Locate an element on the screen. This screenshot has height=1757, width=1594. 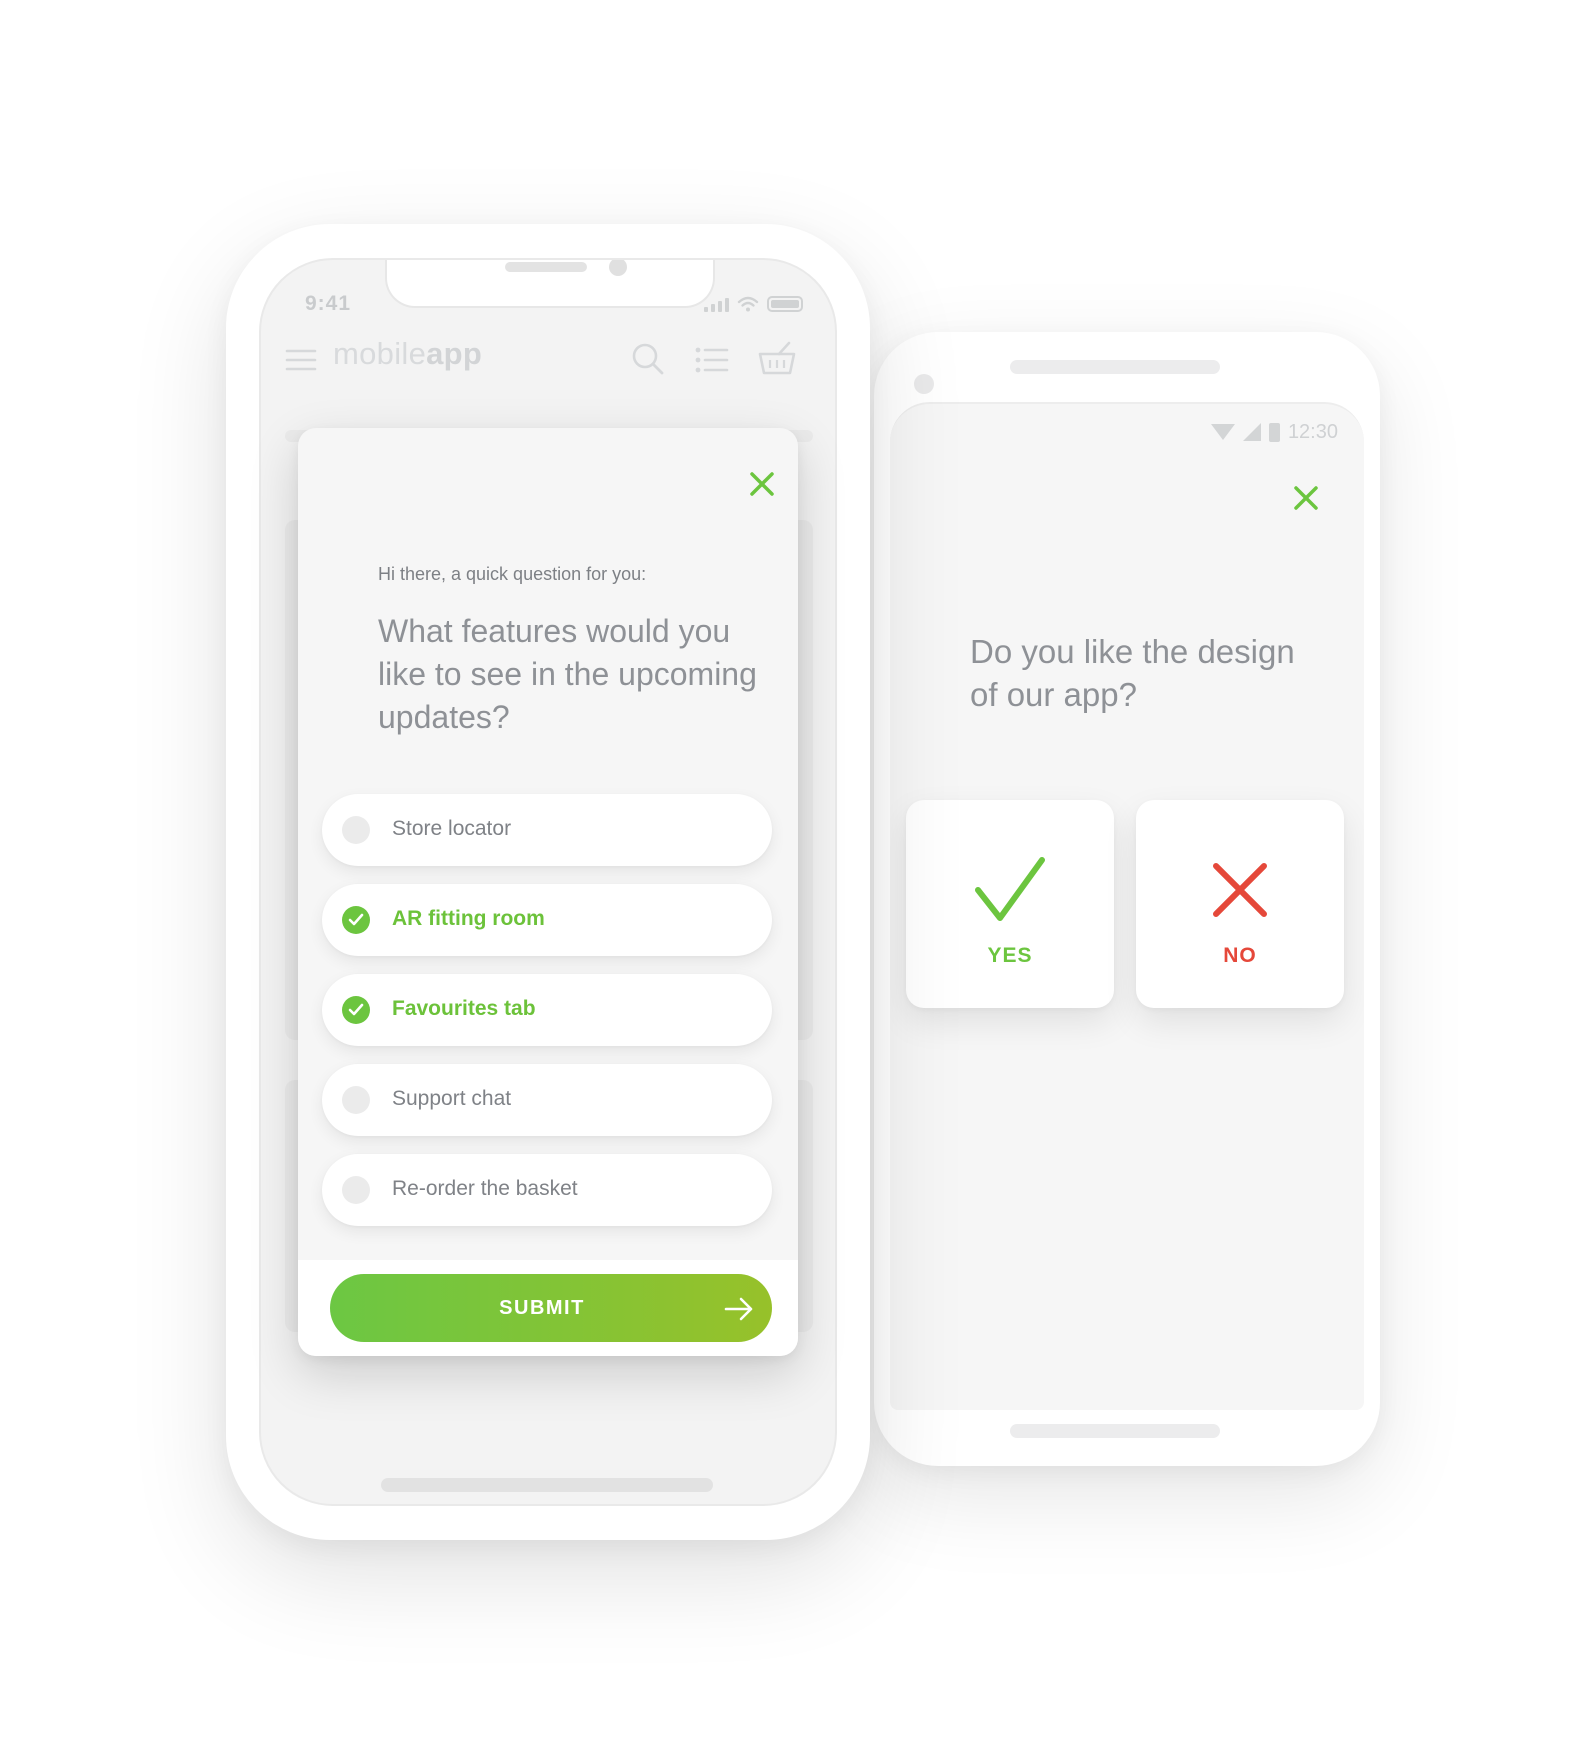
iphone-notch is located at coordinates (550, 284).